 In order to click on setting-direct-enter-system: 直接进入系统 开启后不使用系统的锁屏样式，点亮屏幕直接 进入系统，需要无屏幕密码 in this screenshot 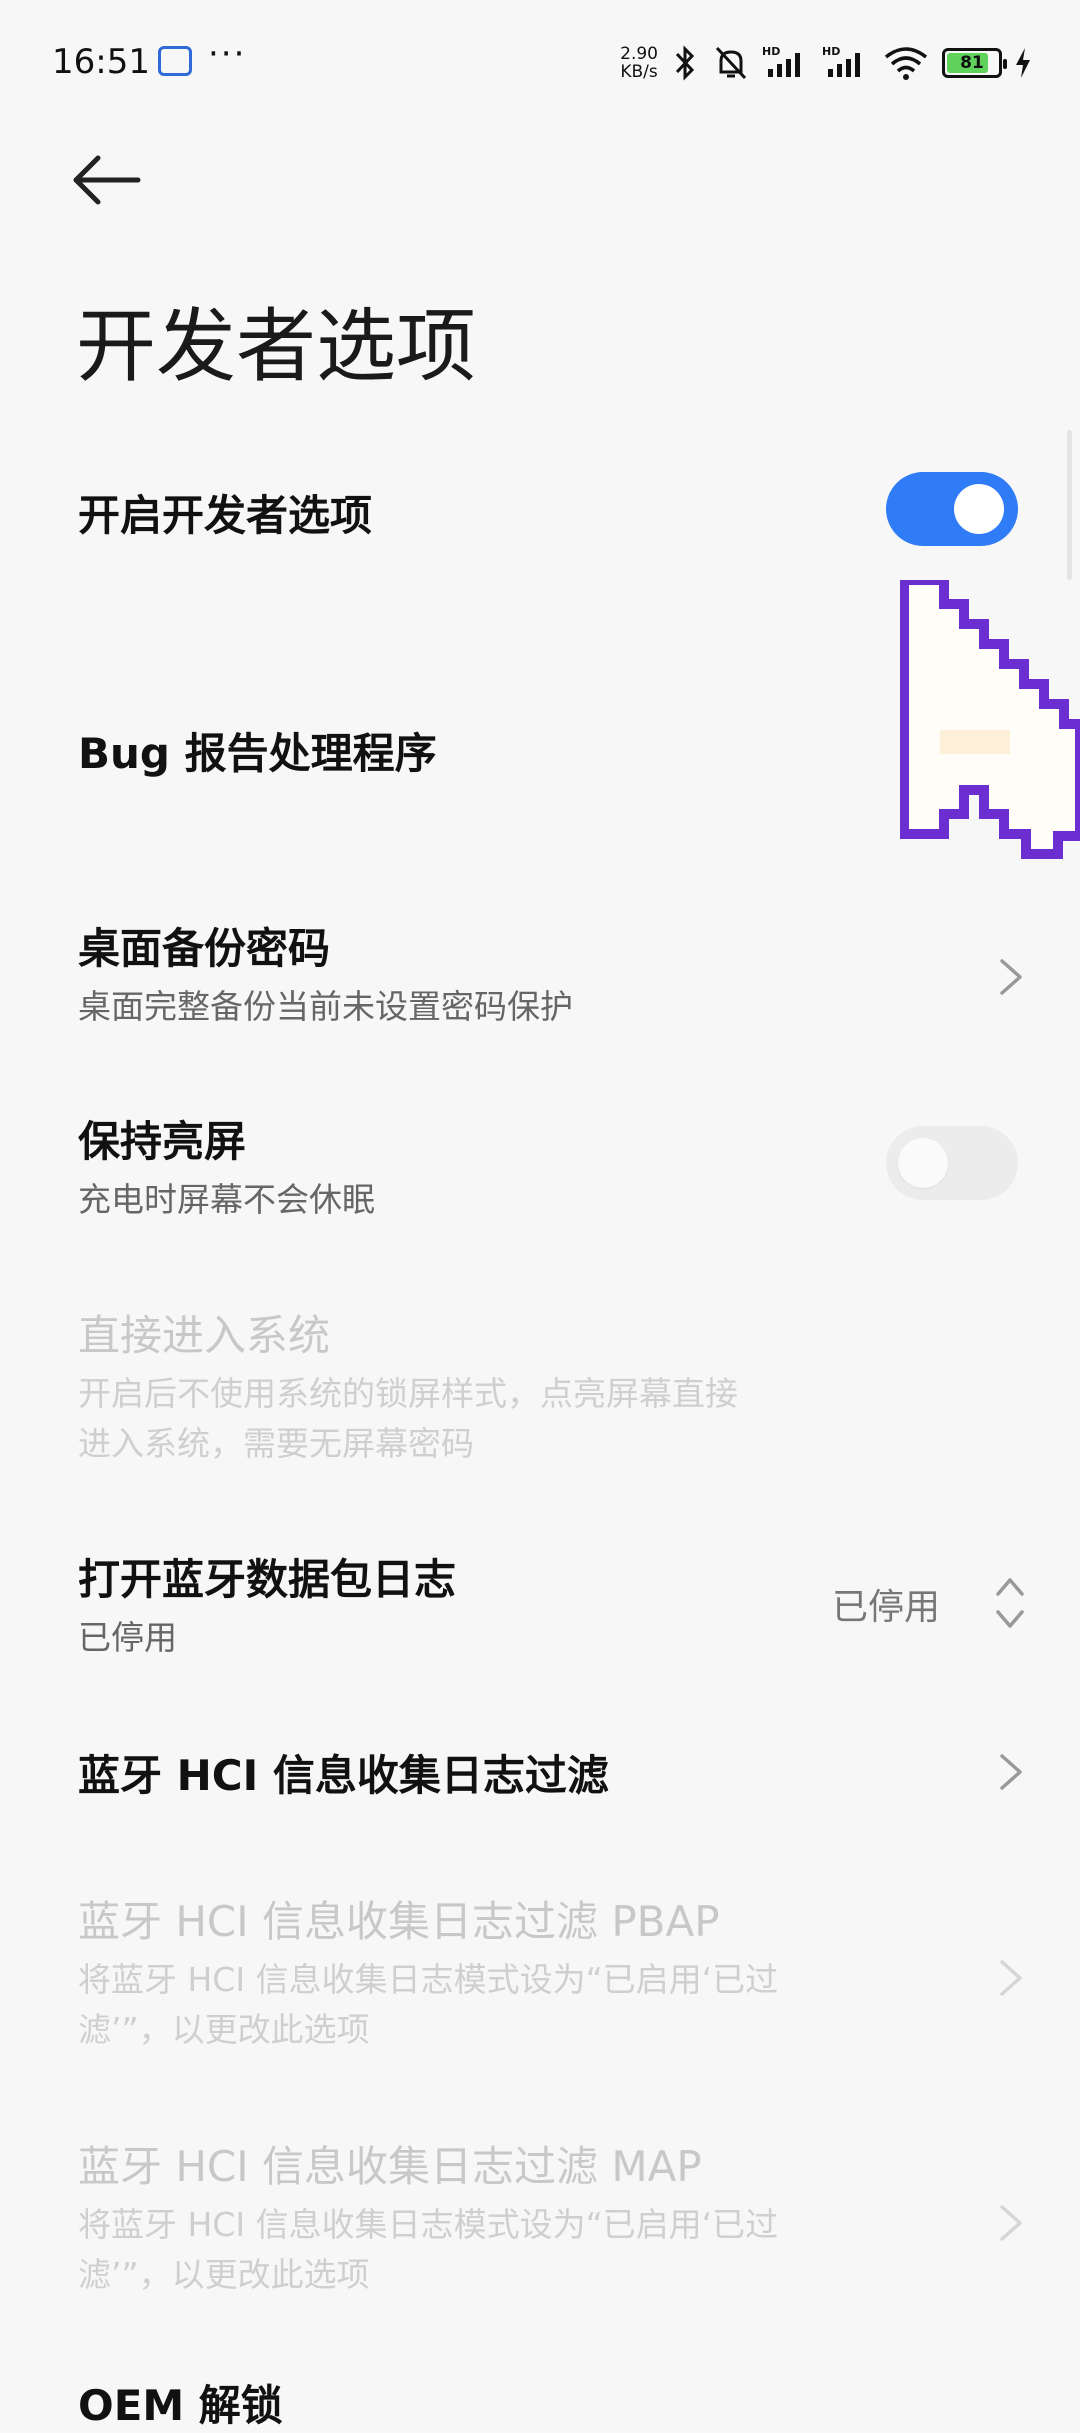, I will do `click(554, 1382)`.